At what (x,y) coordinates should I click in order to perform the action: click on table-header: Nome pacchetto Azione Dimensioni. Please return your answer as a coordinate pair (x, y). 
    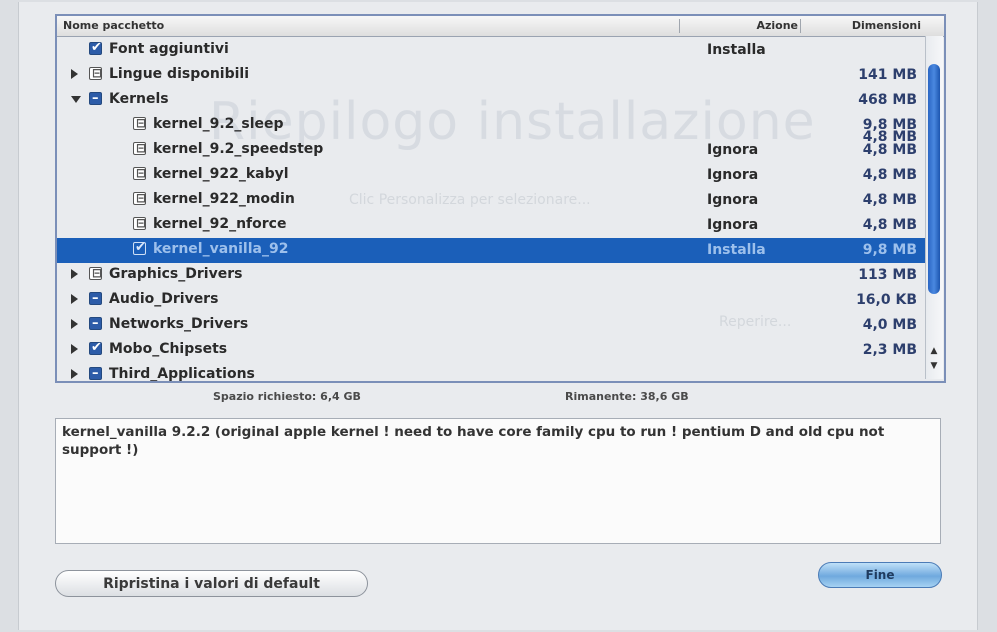
    Looking at the image, I should click on (500, 26).